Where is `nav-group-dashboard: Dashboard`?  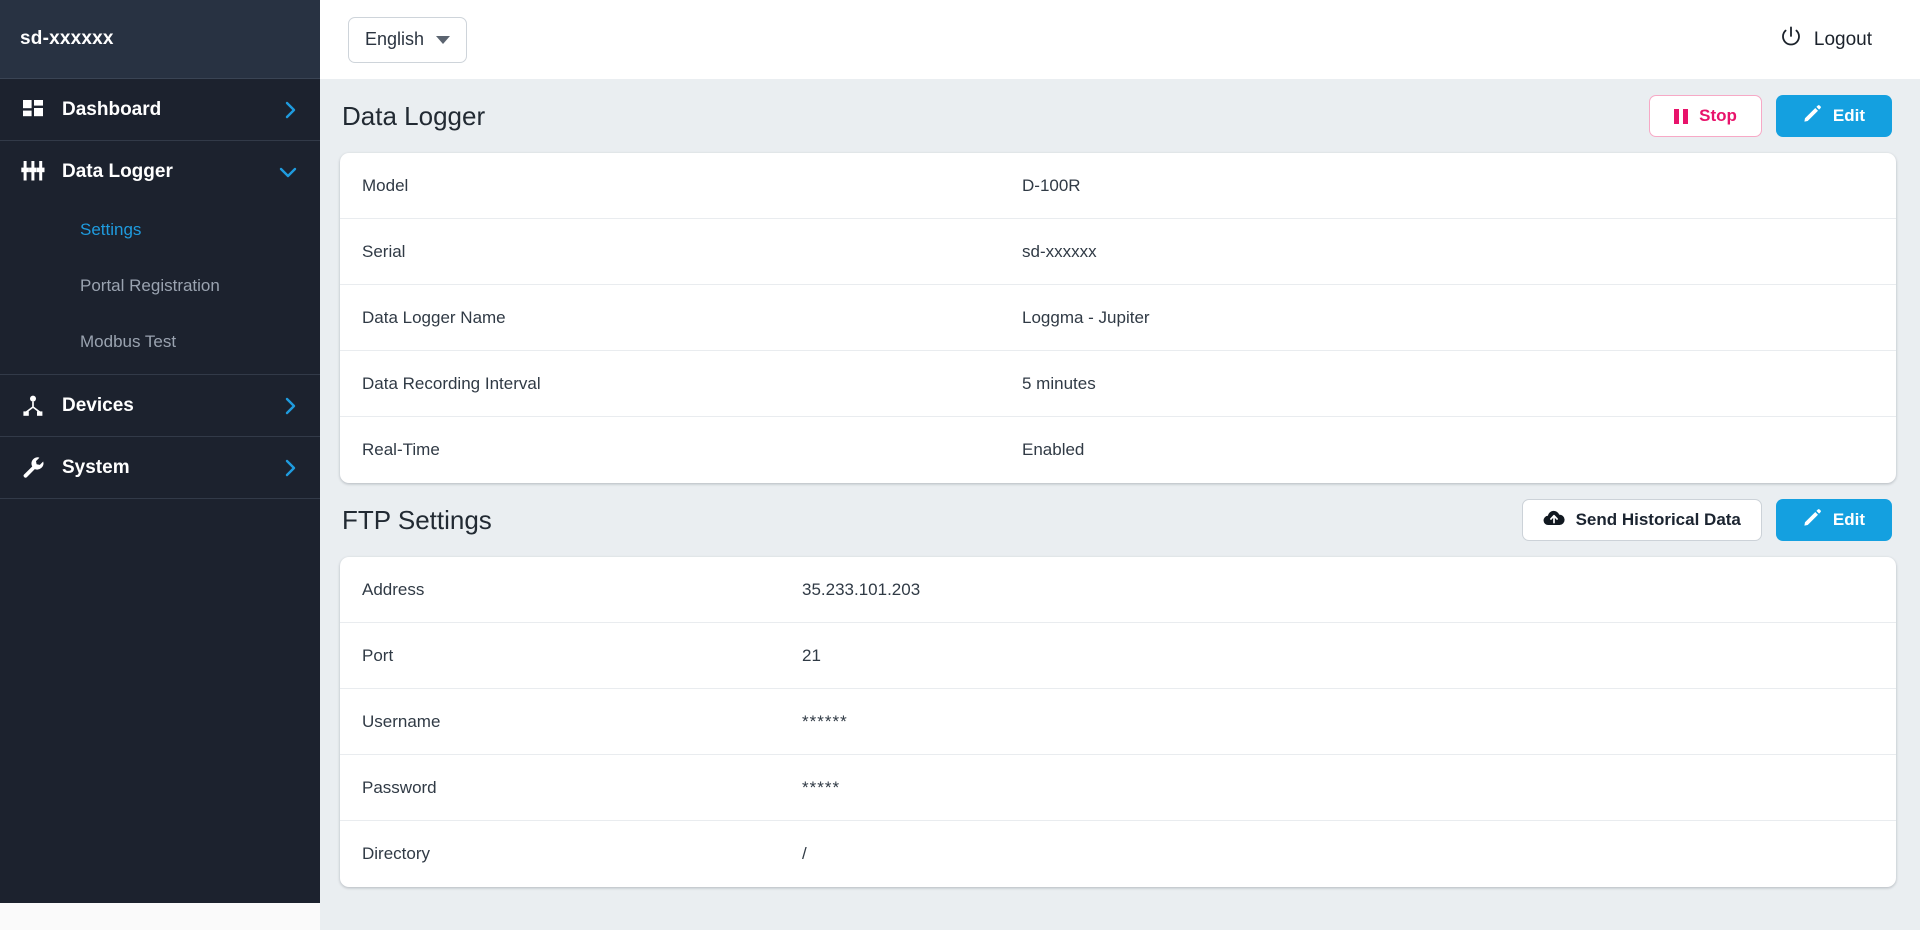
nav-group-dashboard: Dashboard is located at coordinates (160, 110).